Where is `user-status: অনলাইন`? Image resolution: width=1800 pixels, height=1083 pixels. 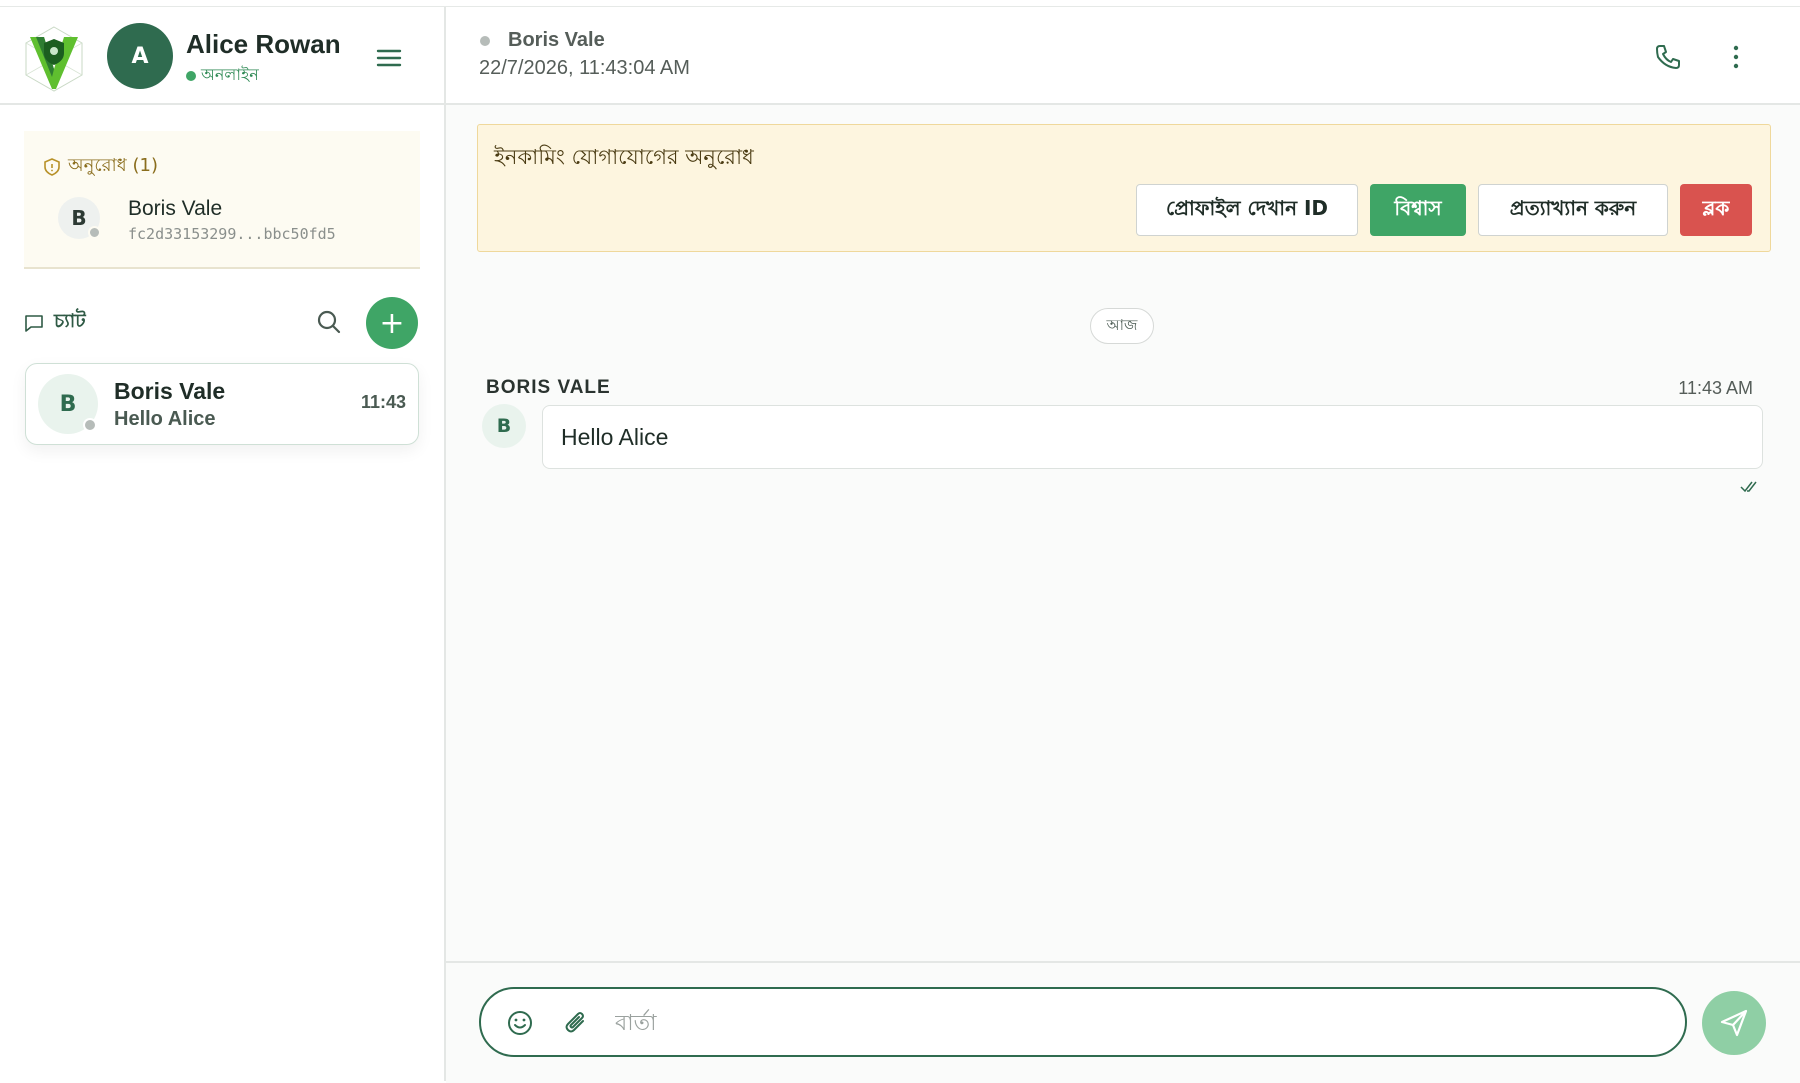
user-status: অনলাইন is located at coordinates (222, 75).